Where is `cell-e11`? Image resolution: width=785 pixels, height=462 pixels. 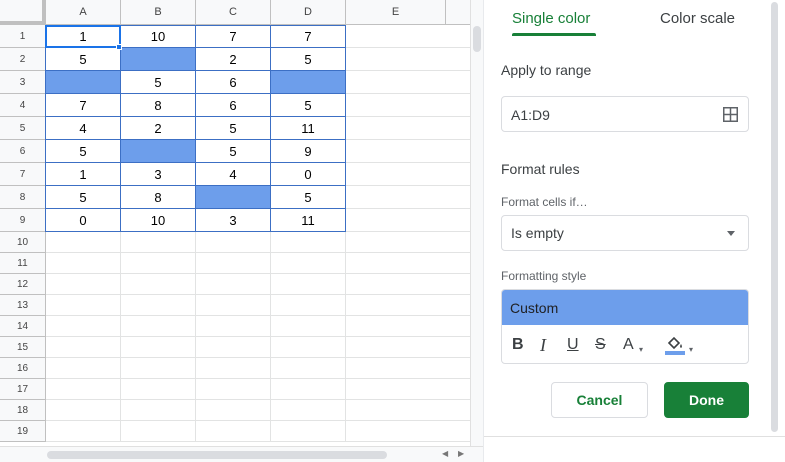
cell-e11 is located at coordinates (408, 263).